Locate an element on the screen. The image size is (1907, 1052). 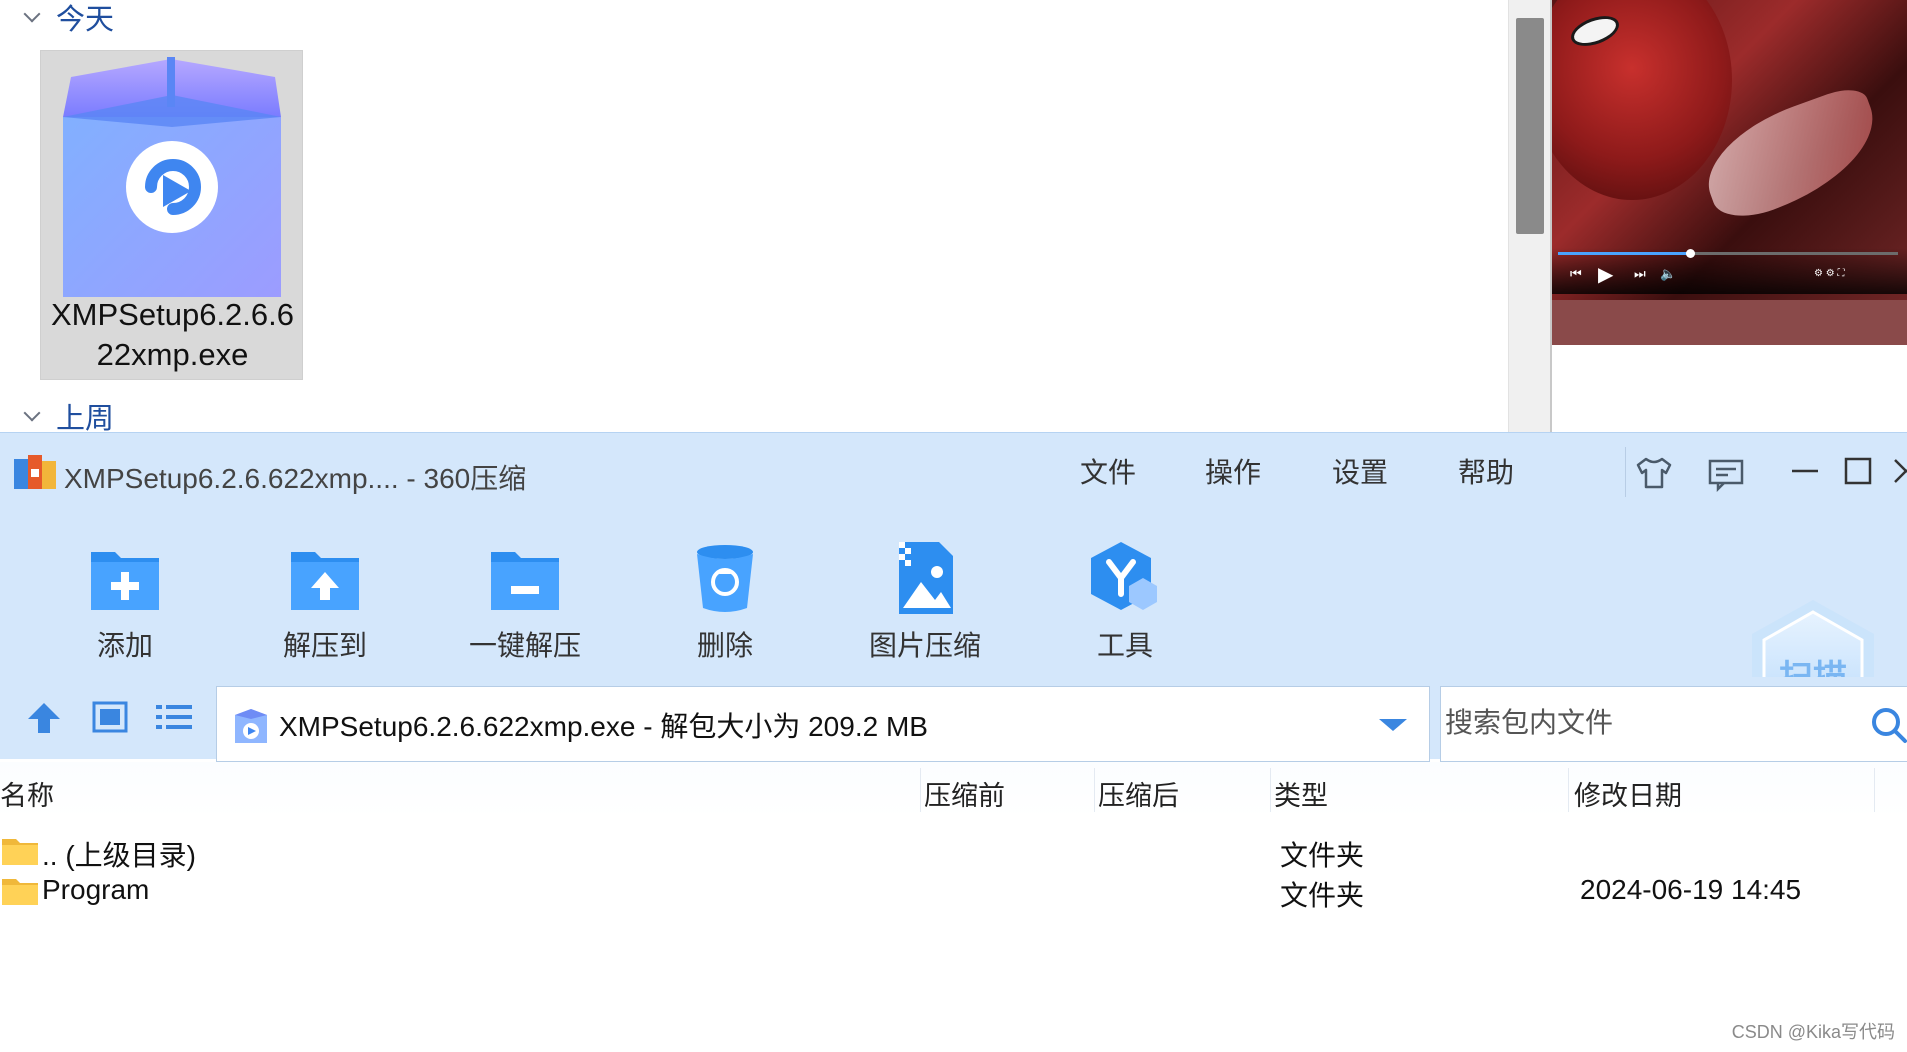
video-progress-fill is located at coordinates (1624, 253).